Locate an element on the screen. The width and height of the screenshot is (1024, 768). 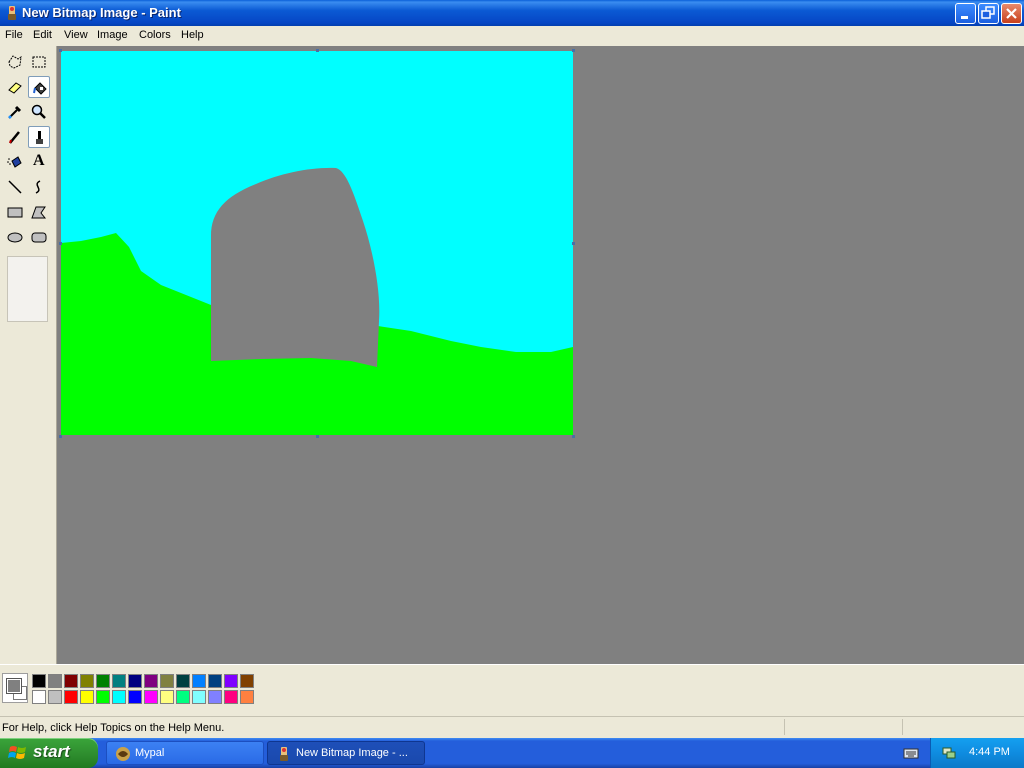
tool-curve is located at coordinates (39, 187).